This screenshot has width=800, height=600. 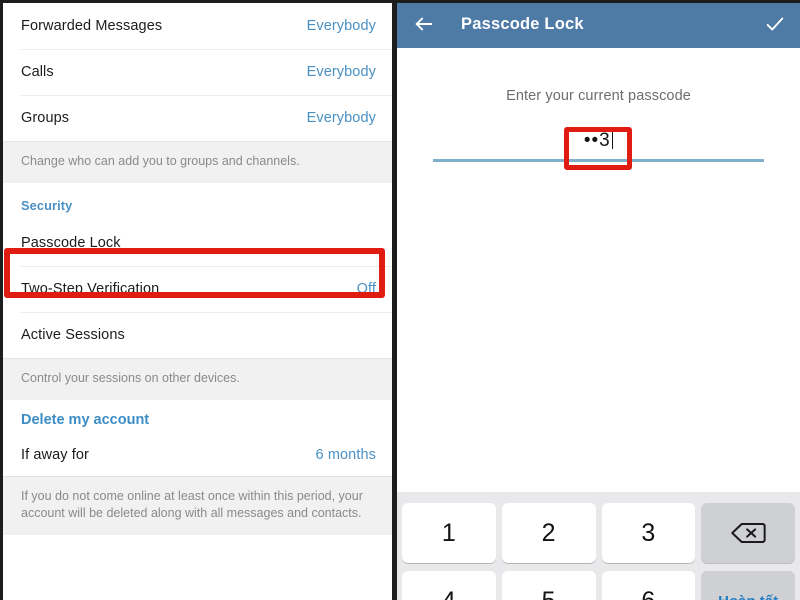 What do you see at coordinates (197, 201) in the screenshot?
I see `section-header-security: Security` at bounding box center [197, 201].